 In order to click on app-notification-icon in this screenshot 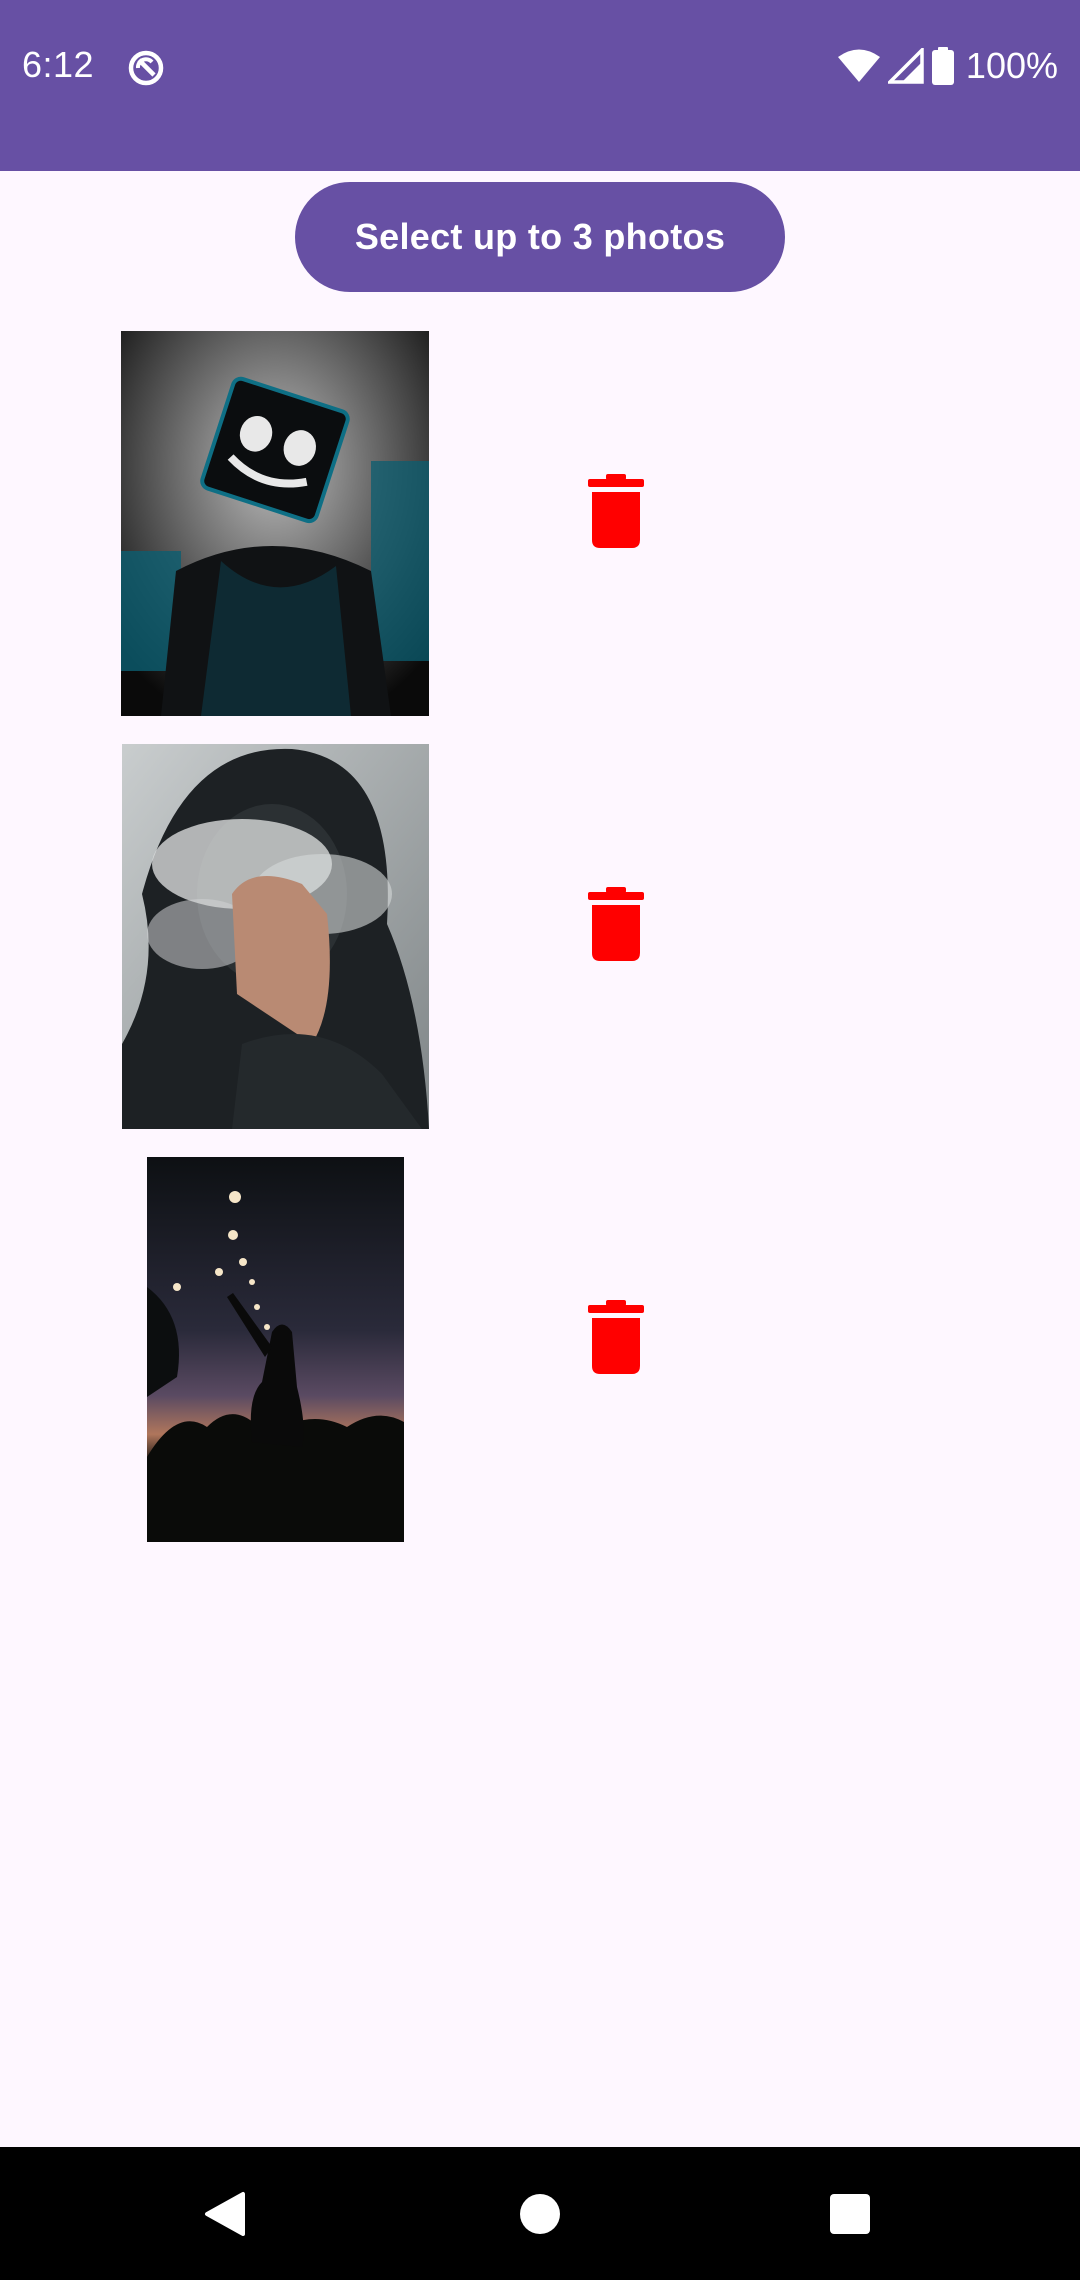, I will do `click(146, 68)`.